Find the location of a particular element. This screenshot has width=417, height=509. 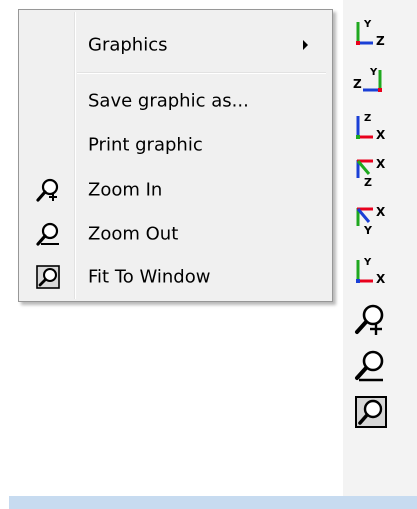

toolbar-zoom-in-button is located at coordinates (371, 320).